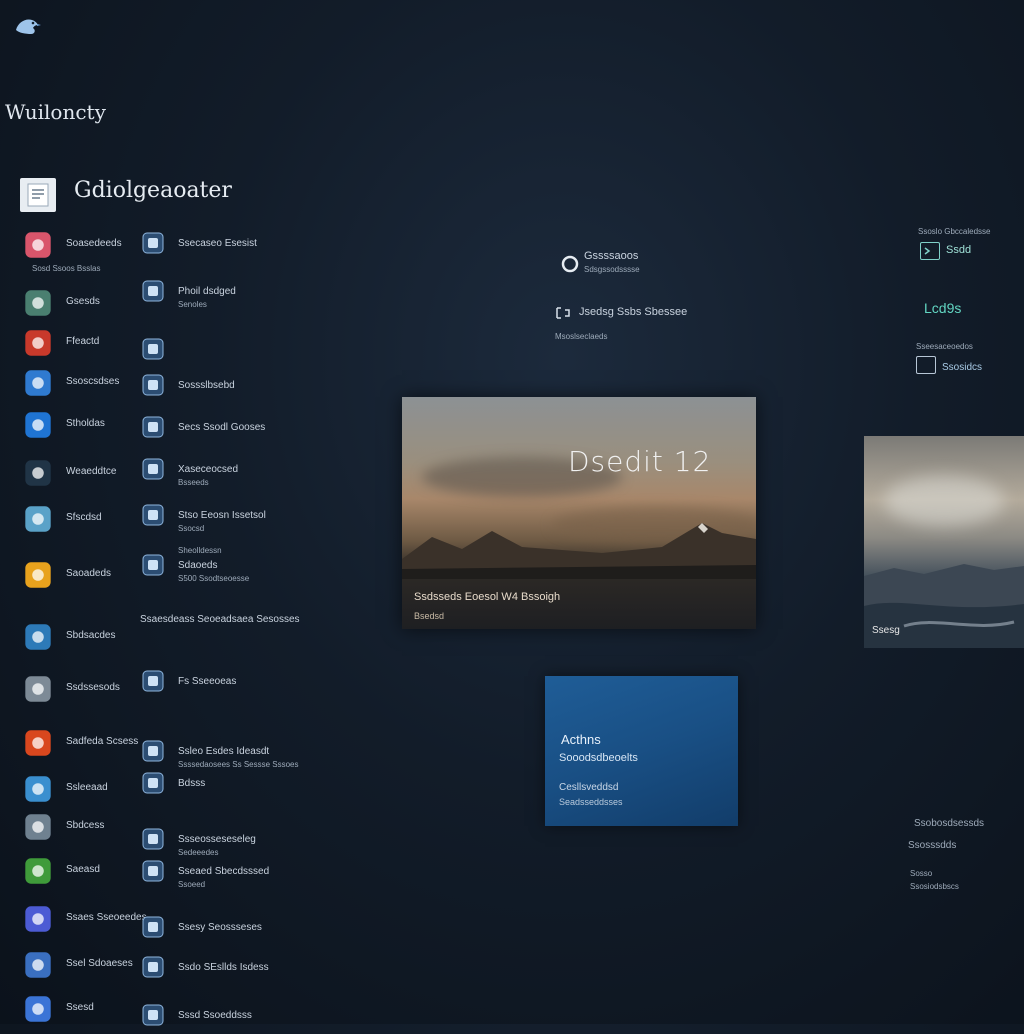 The image size is (1024, 1034). Describe the element at coordinates (192, 884) in the screenshot. I see `mid-app-sub: Ssoeed` at that location.